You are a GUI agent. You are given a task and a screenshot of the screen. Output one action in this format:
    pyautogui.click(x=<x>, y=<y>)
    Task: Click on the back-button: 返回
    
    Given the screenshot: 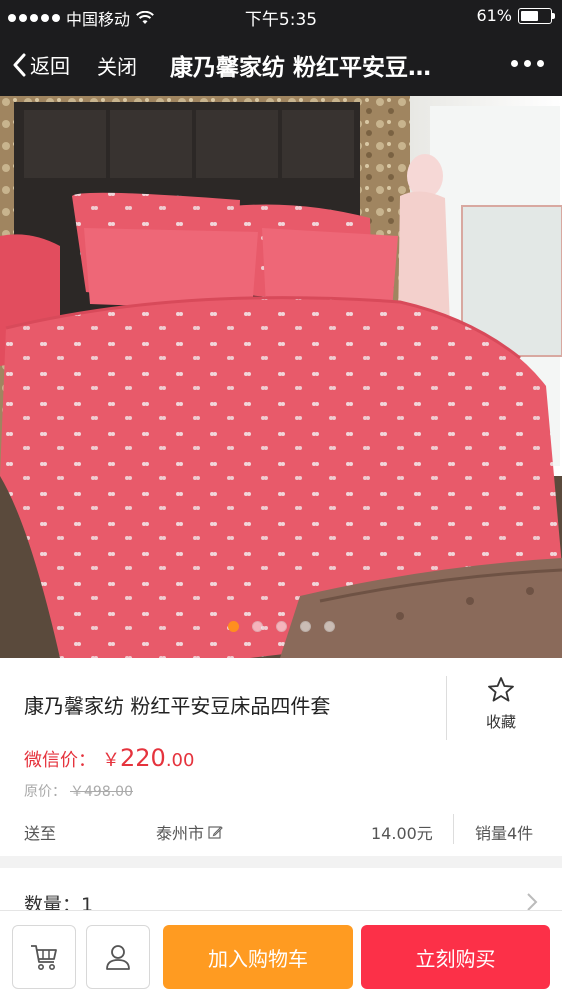 What is the action you would take?
    pyautogui.click(x=41, y=64)
    